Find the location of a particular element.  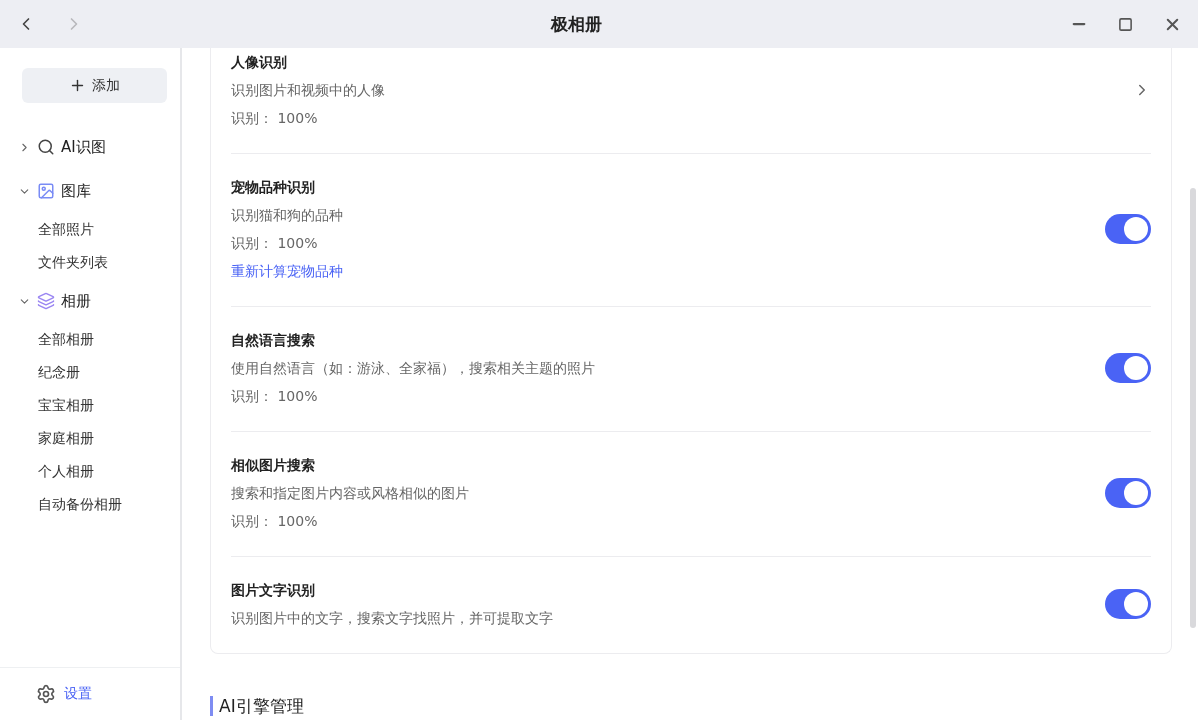

feature-title: 相似图片搜索 is located at coordinates (273, 465).